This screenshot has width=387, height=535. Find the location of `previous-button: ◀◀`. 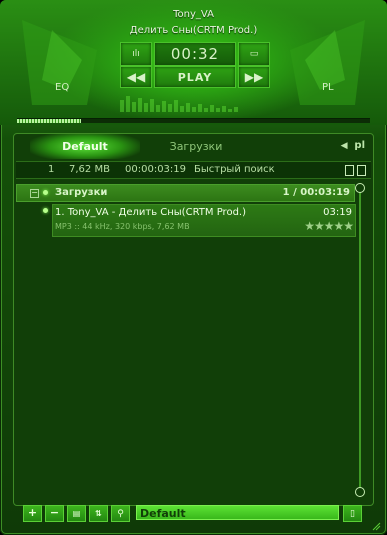

previous-button: ◀◀ is located at coordinates (136, 77).